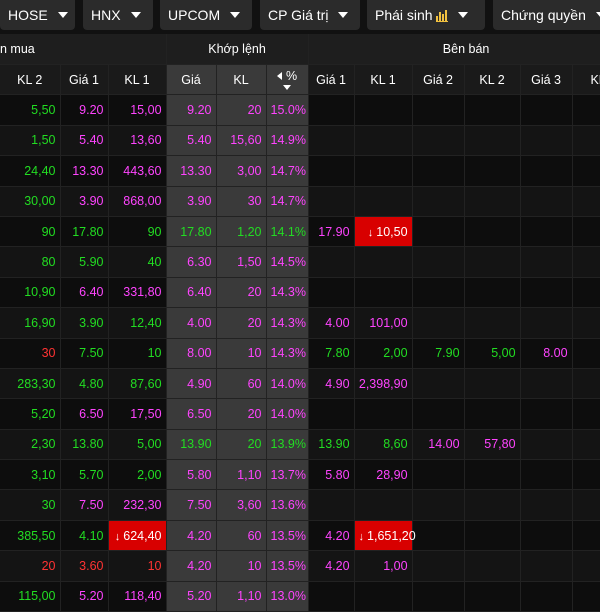 This screenshot has height=612, width=600. Describe the element at coordinates (438, 80) in the screenshot. I see `column-header: Giá 2` at that location.